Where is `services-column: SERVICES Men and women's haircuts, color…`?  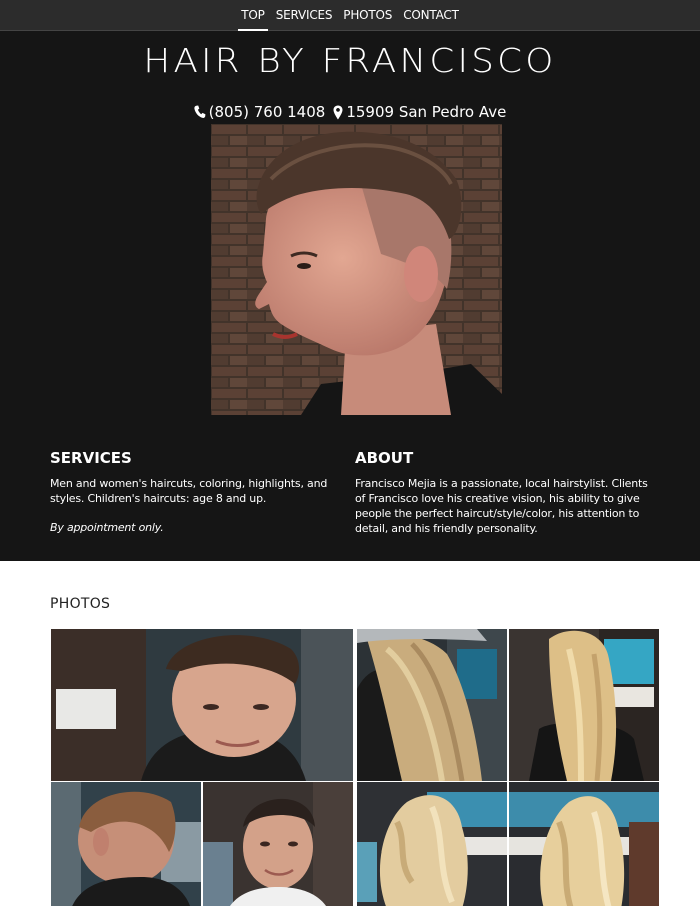 services-column: SERVICES Men and women's haircuts, color… is located at coordinates (202, 492).